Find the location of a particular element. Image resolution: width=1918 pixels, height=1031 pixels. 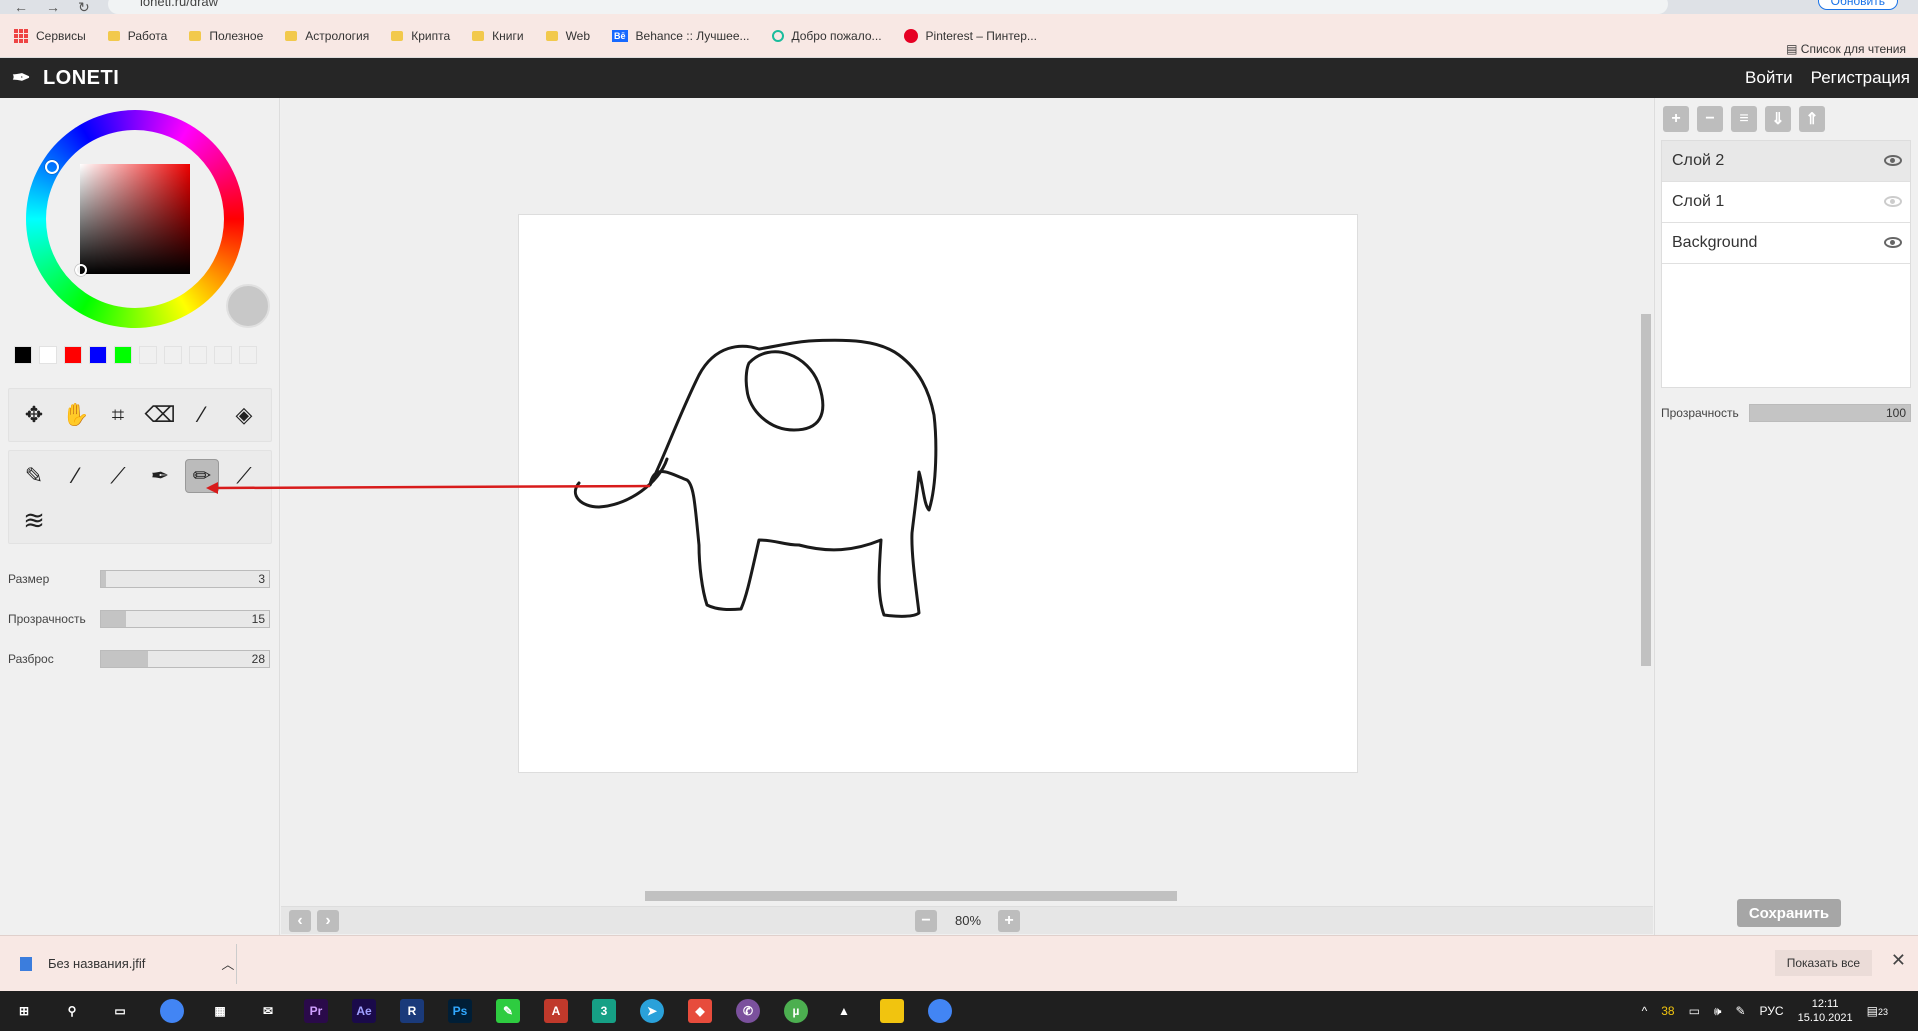

temperature: 38 is located at coordinates (1667, 1011).